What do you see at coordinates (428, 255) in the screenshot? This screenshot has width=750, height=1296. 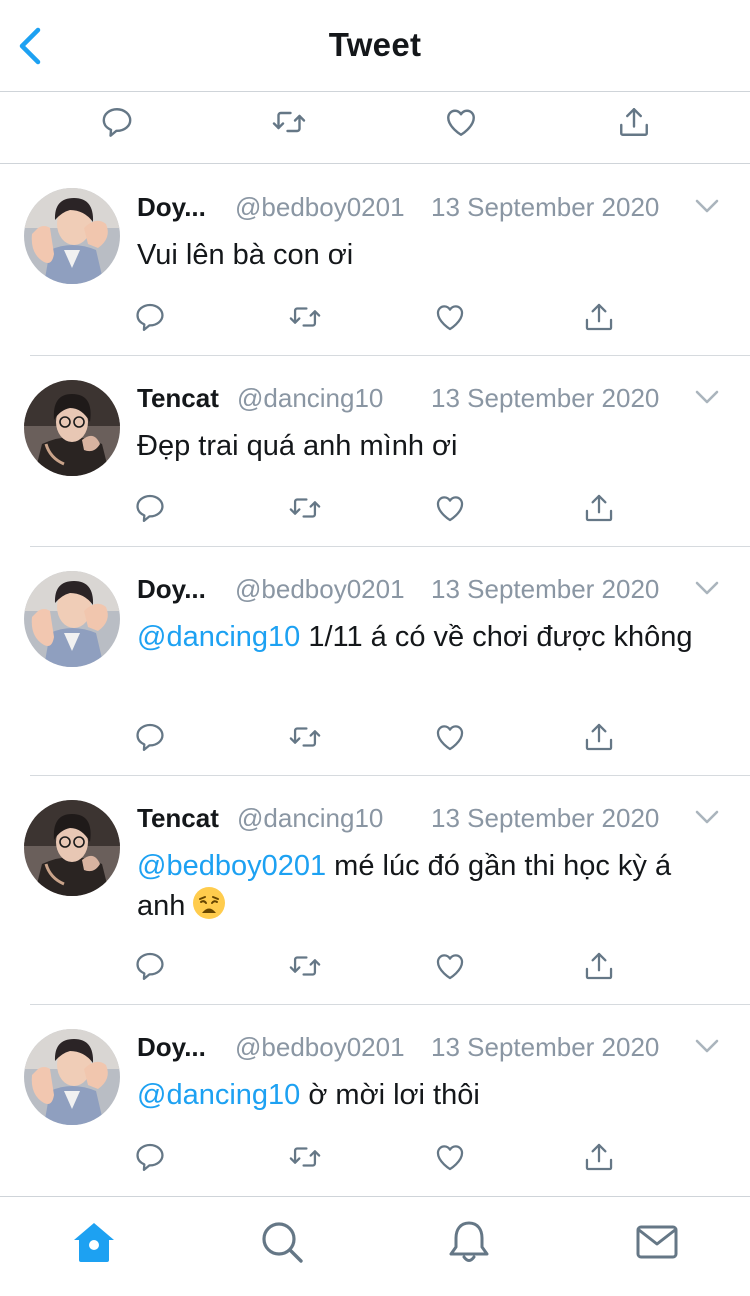 I see `tweet-text: Vui lên bà con ơi` at bounding box center [428, 255].